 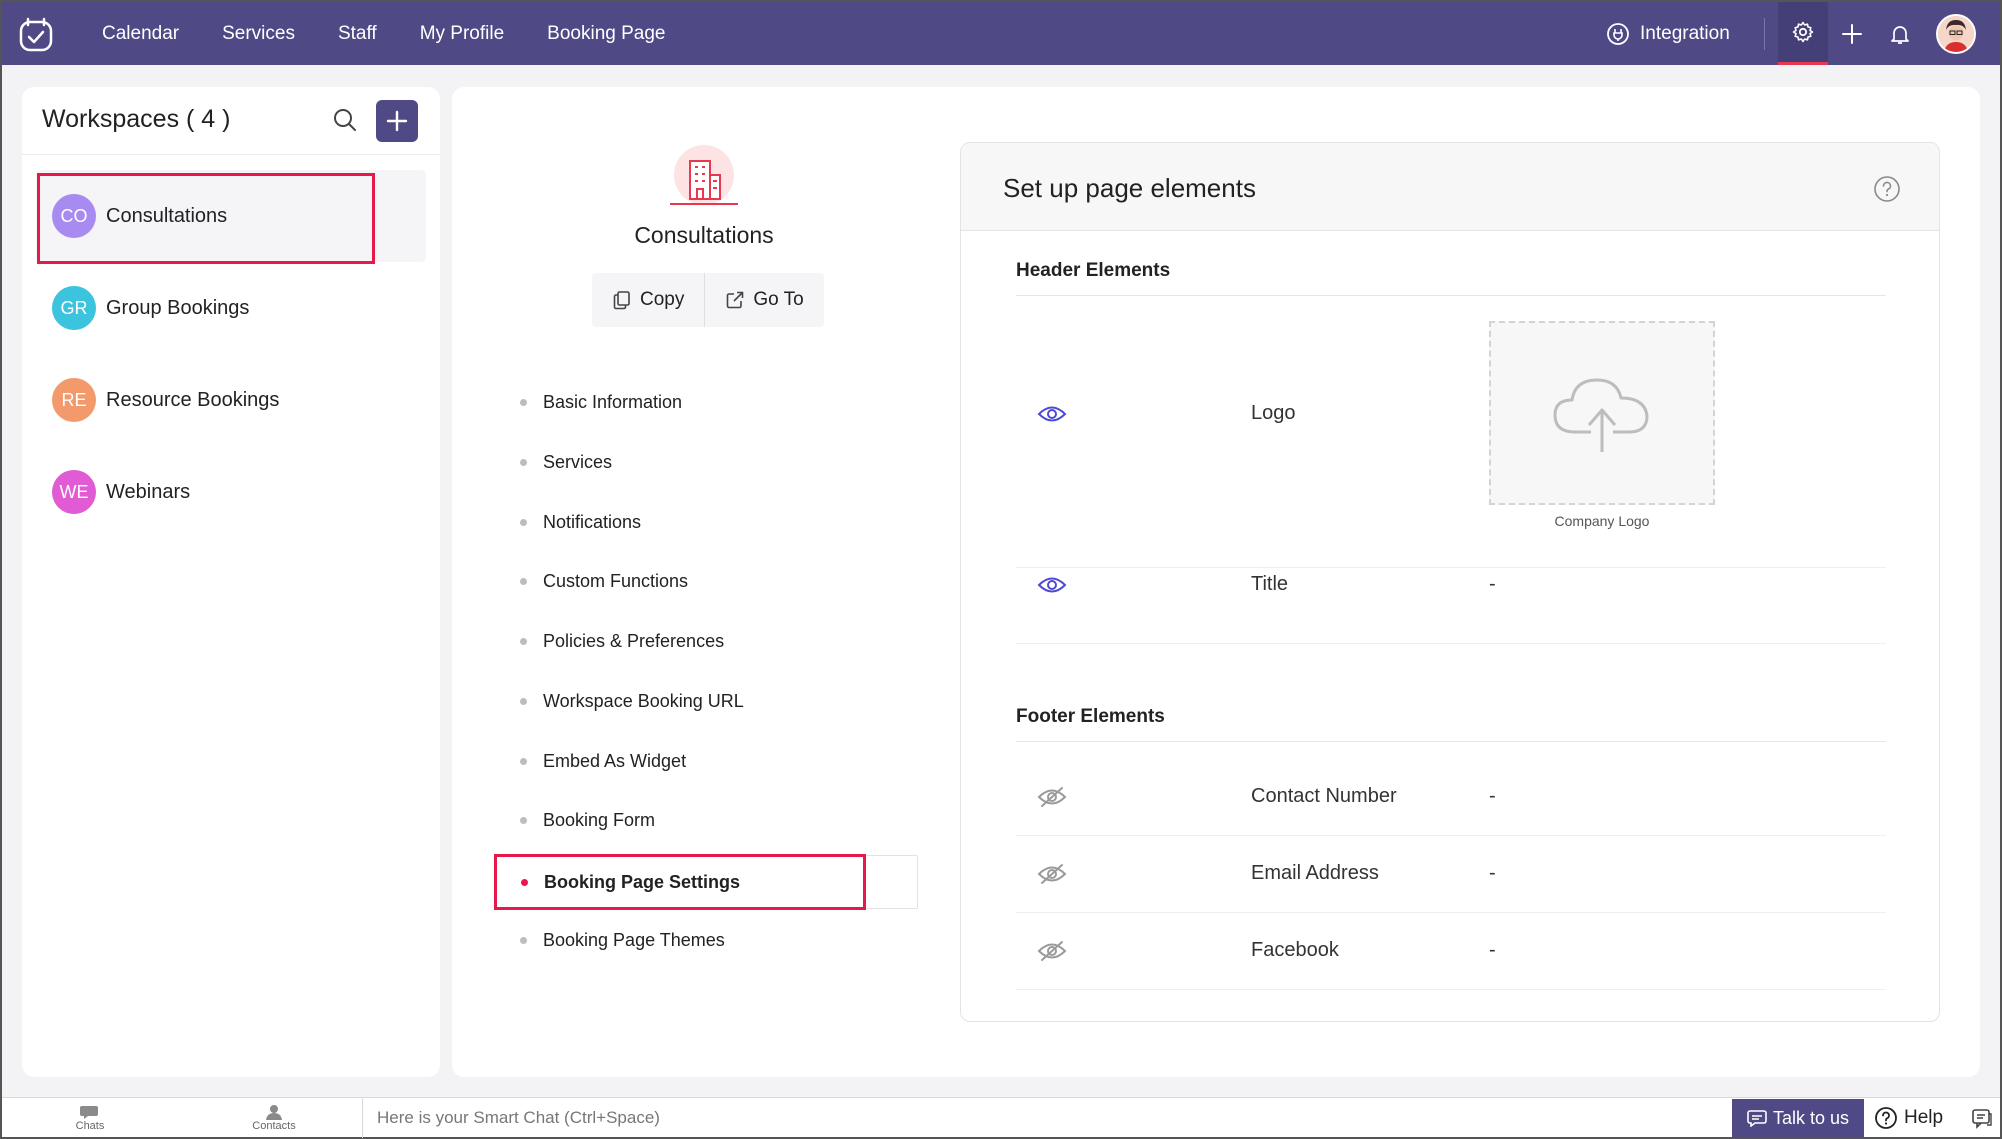 I want to click on workspace-actions: Copy Go To, so click(x=708, y=300).